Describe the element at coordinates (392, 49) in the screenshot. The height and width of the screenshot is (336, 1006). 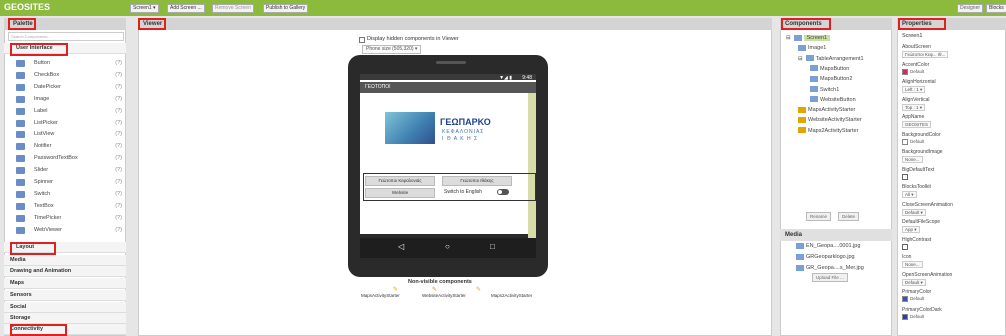
I see `phone-size-select: Phone size (505,320) ▾` at that location.